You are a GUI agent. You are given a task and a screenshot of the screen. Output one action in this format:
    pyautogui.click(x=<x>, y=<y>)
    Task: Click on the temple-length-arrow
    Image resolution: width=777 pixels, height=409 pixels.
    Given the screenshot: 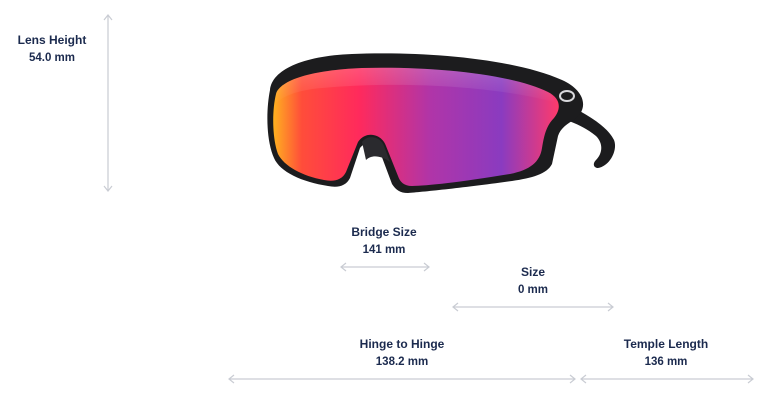 What is the action you would take?
    pyautogui.click(x=667, y=379)
    